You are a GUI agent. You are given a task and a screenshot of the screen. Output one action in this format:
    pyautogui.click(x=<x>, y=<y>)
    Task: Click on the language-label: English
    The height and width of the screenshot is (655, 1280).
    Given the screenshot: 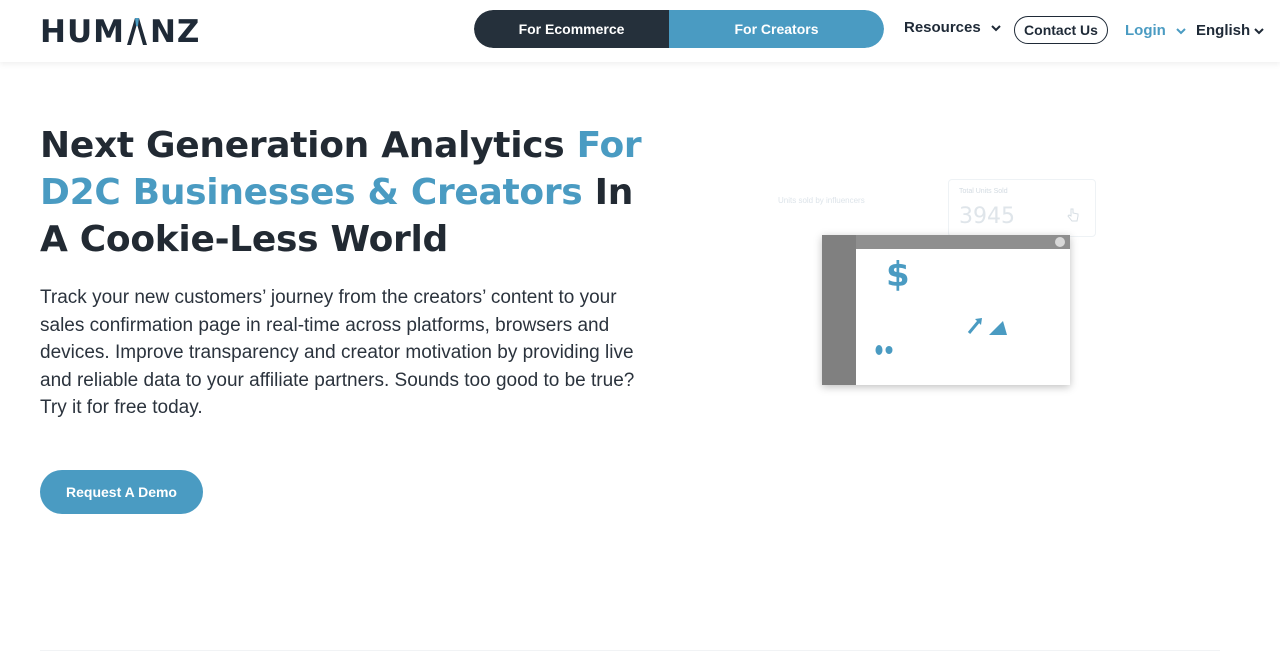 What is the action you would take?
    pyautogui.click(x=1223, y=30)
    